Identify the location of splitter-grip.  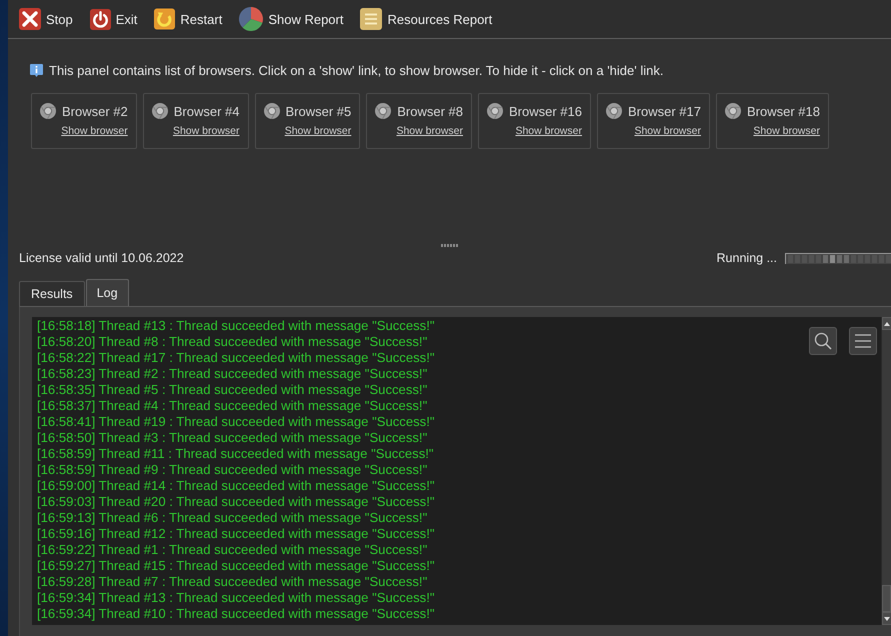
(449, 245).